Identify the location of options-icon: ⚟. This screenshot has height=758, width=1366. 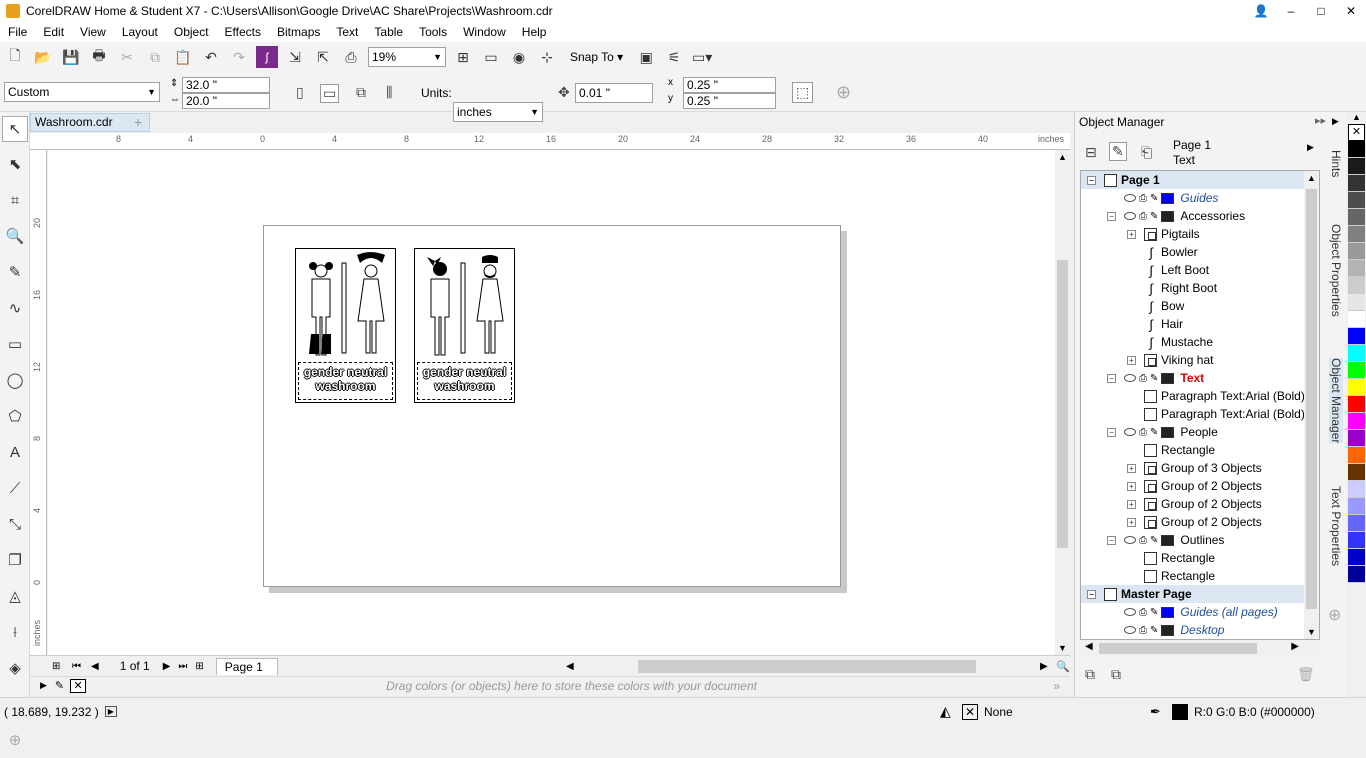
(674, 57).